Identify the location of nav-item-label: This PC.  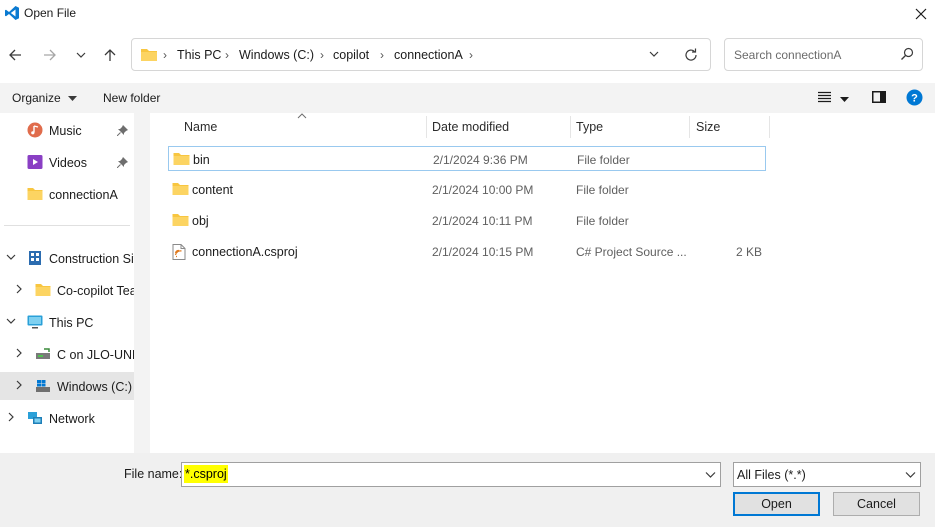
(71, 323).